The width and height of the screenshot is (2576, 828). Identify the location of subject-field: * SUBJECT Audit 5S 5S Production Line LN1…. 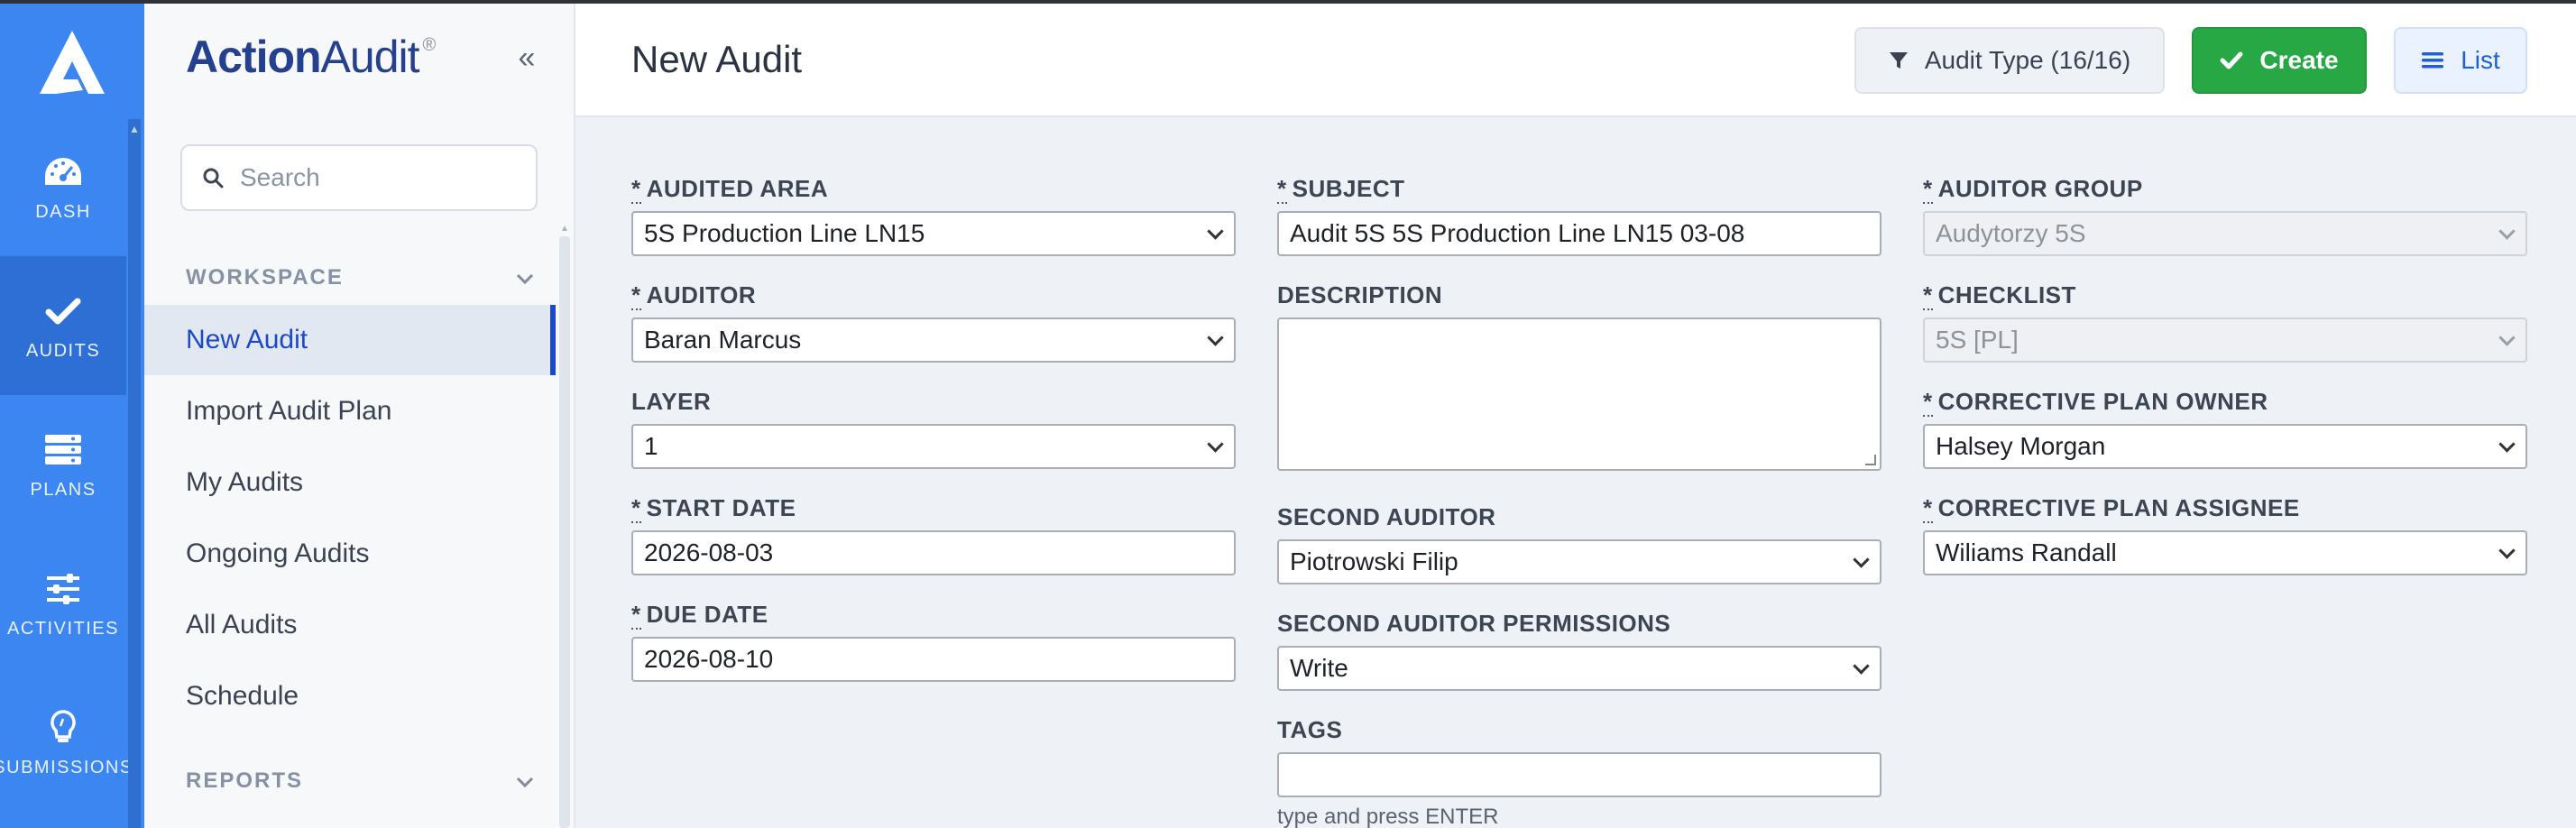
(1579, 216).